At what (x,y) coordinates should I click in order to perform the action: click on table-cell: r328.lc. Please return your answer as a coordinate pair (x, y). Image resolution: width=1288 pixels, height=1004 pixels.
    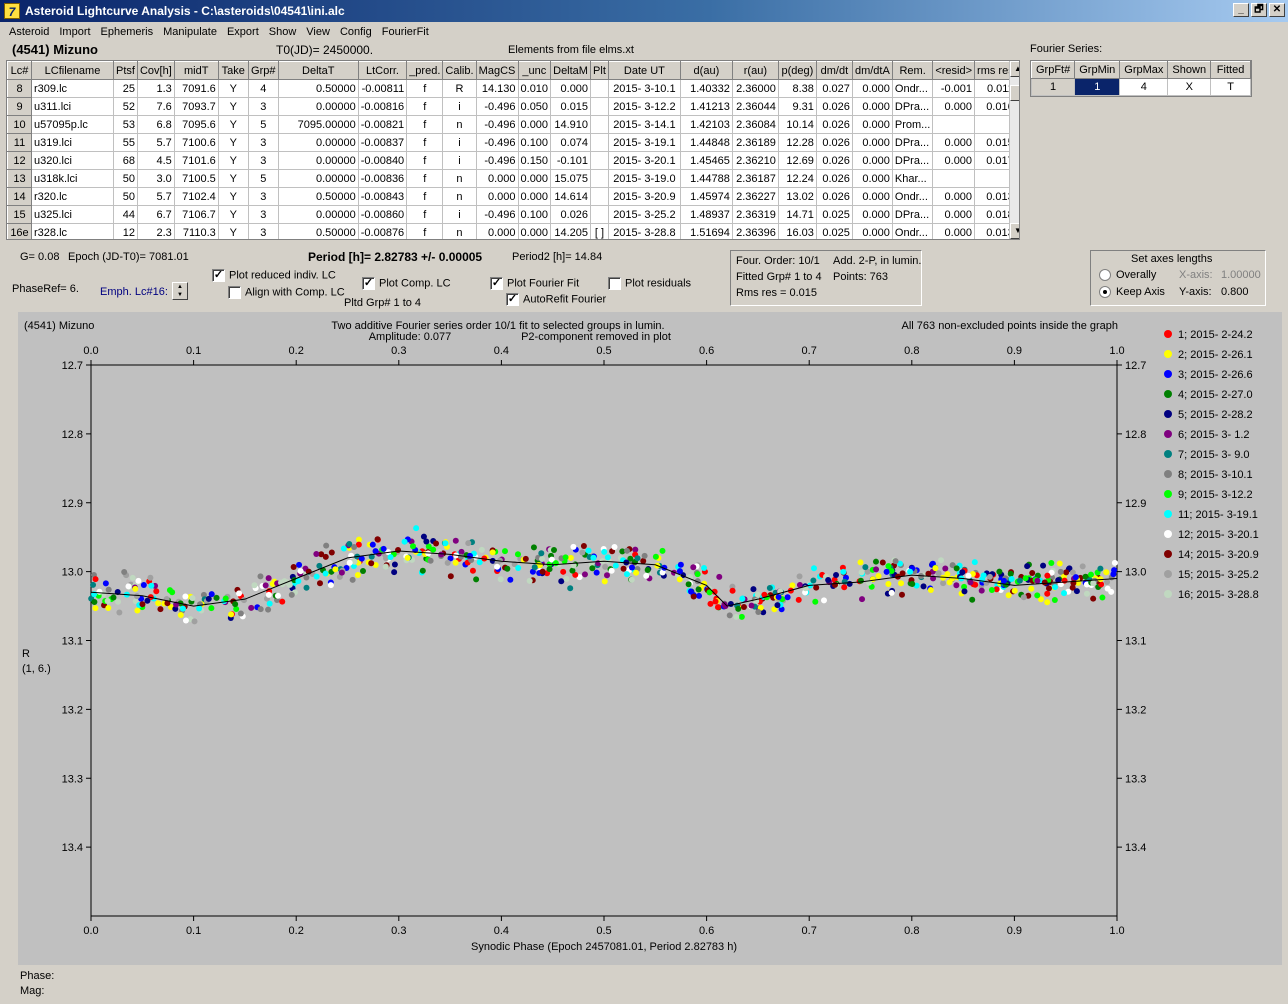
    Looking at the image, I should click on (72, 231).